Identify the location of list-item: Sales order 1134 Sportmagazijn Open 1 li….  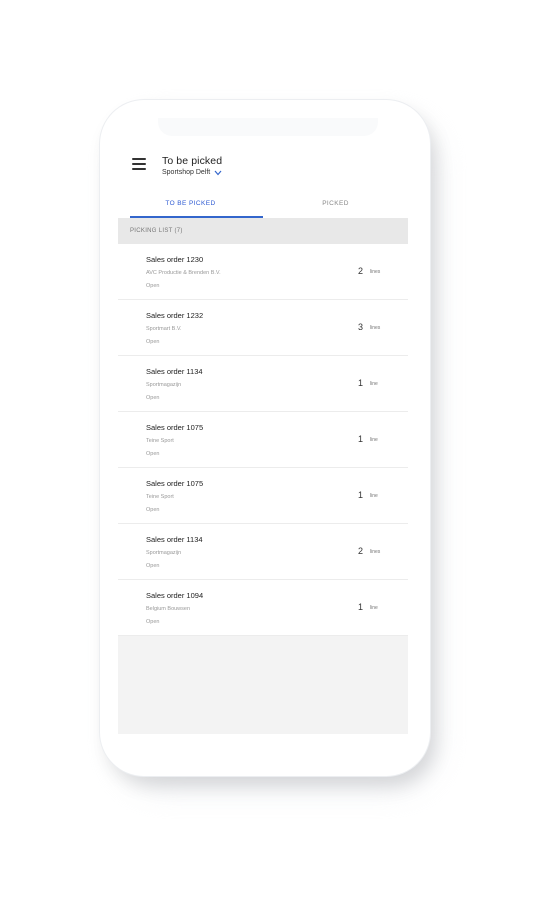
(263, 384).